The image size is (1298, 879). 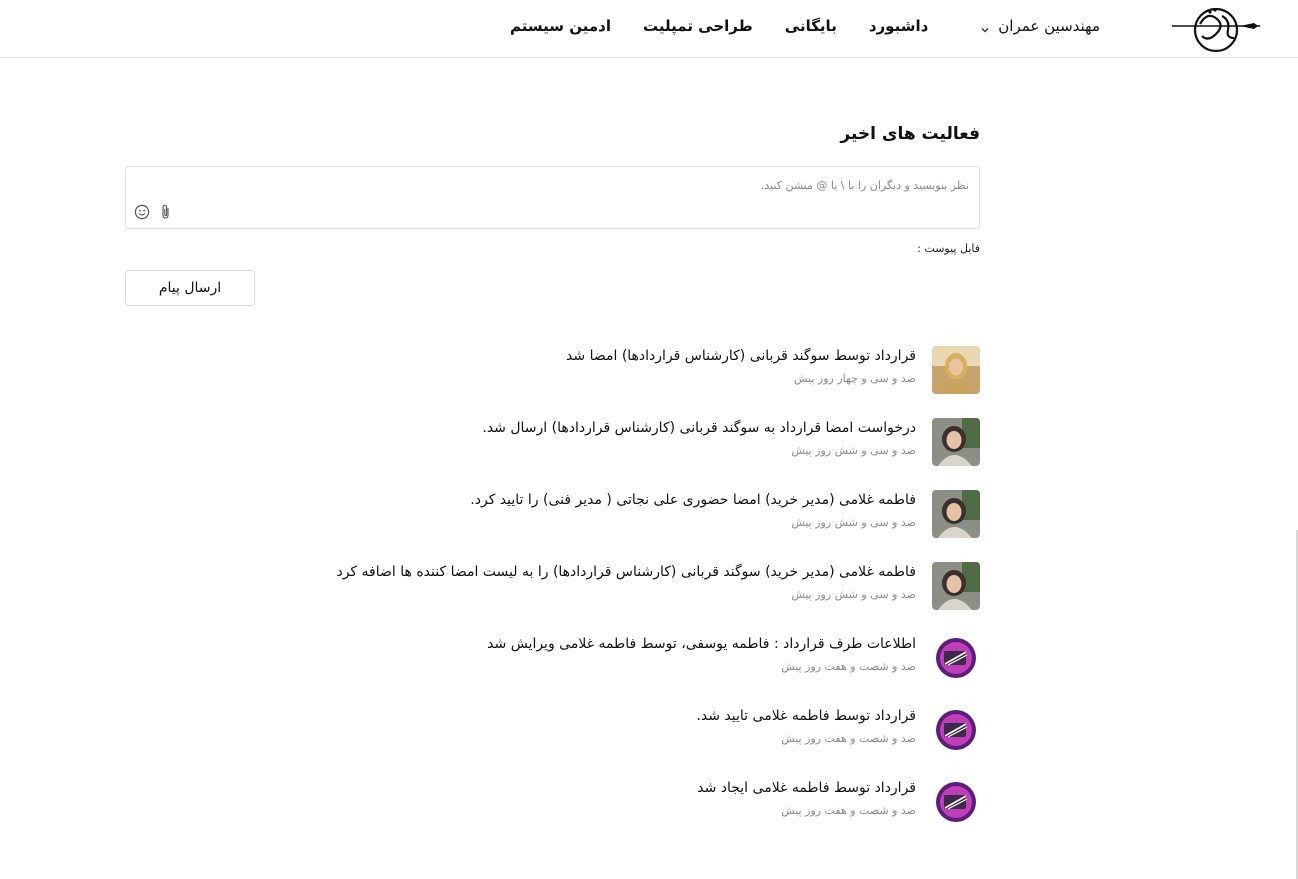 What do you see at coordinates (698, 26) in the screenshot?
I see `nav-template-design: طراحی تمپلیت` at bounding box center [698, 26].